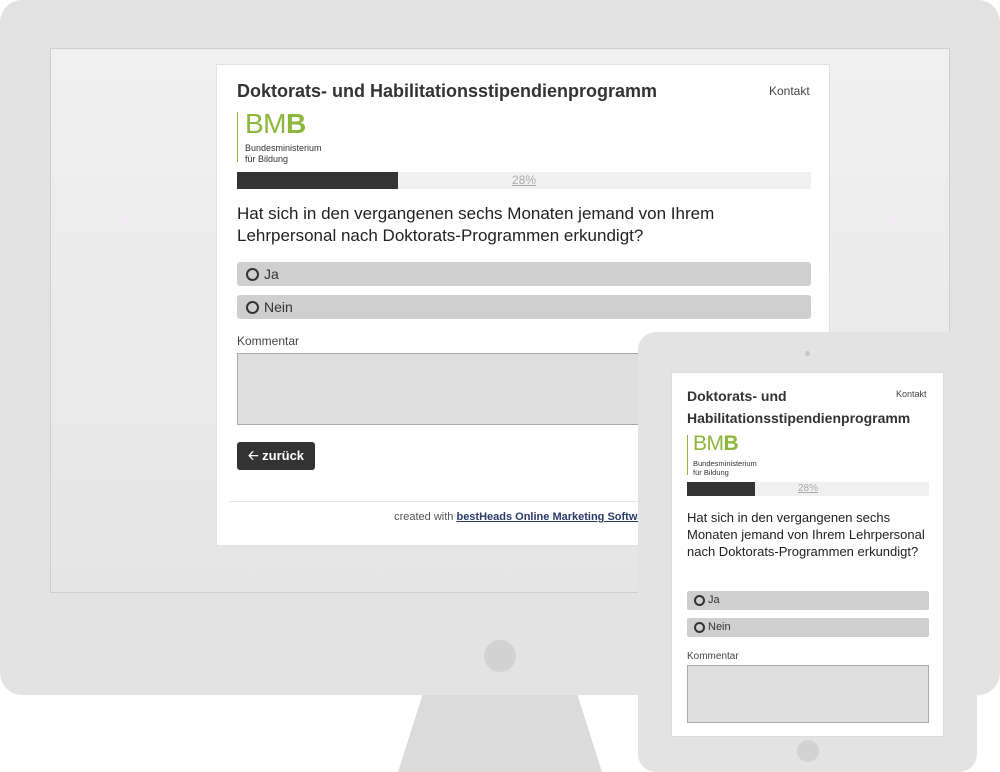  I want to click on contact-link: Kontakt, so click(789, 91).